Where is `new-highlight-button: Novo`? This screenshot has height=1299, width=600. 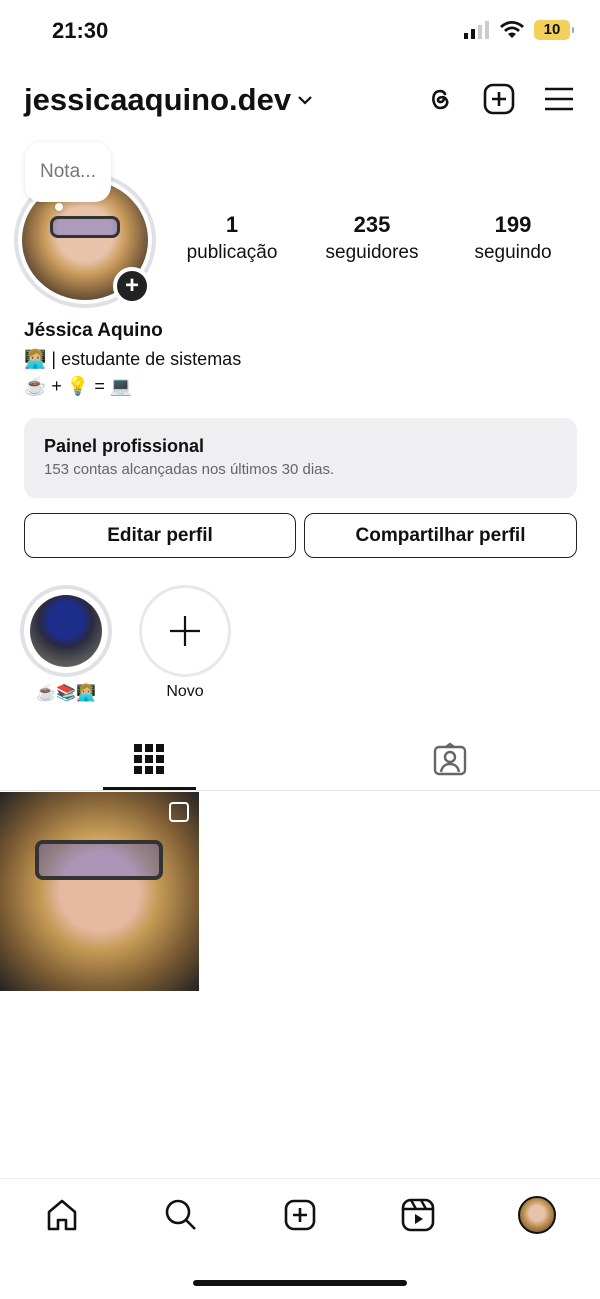
new-highlight-button: Novo is located at coordinates (185, 643).